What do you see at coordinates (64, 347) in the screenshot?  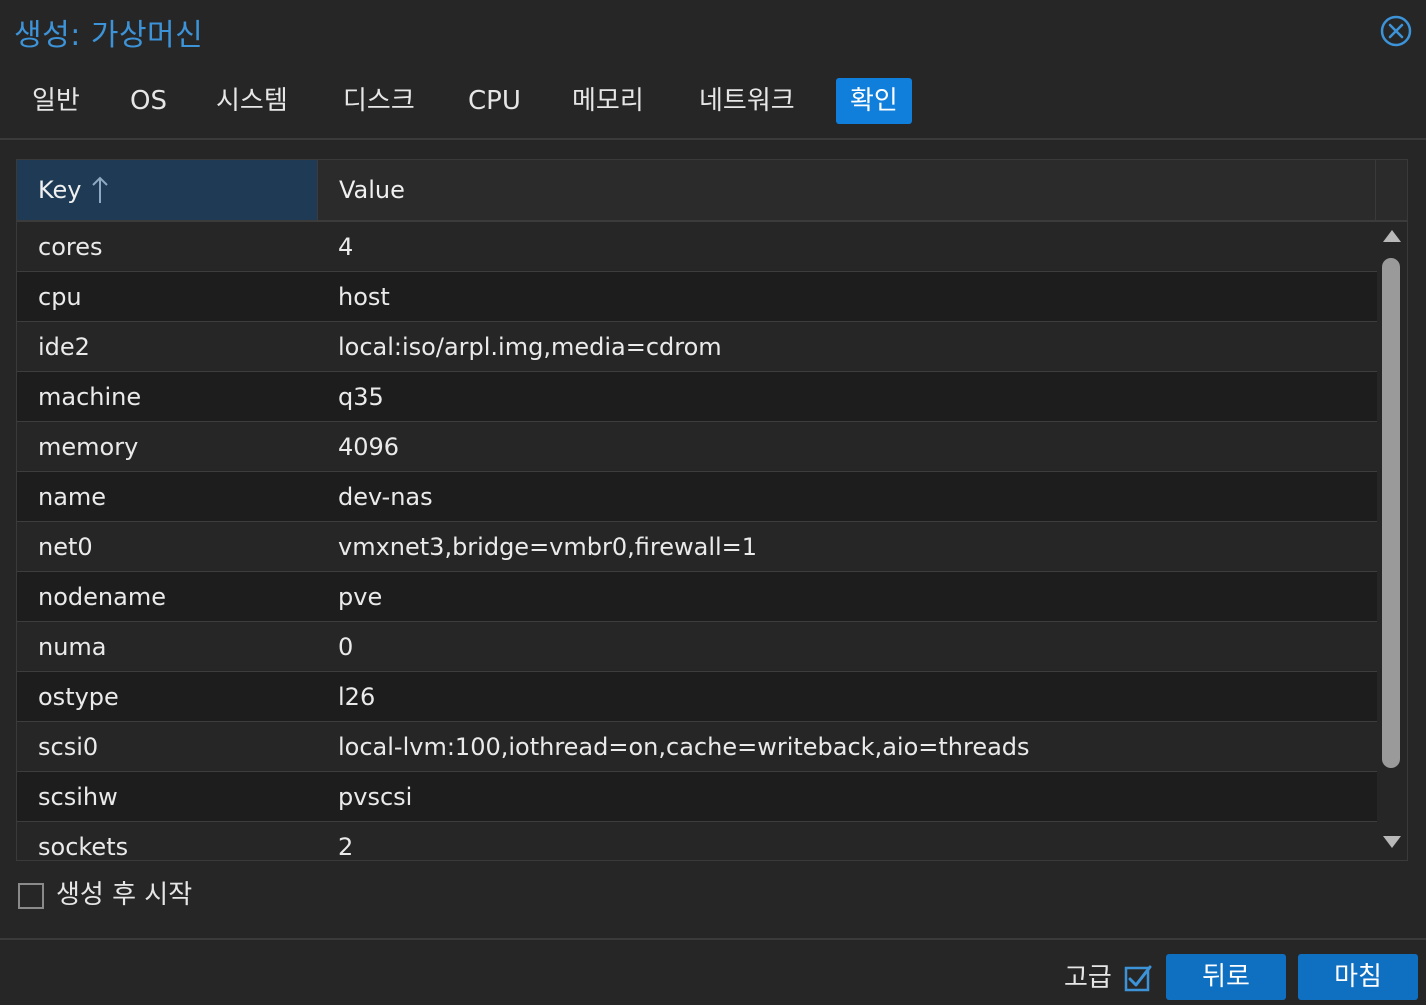 I see `cell-key: ide2` at bounding box center [64, 347].